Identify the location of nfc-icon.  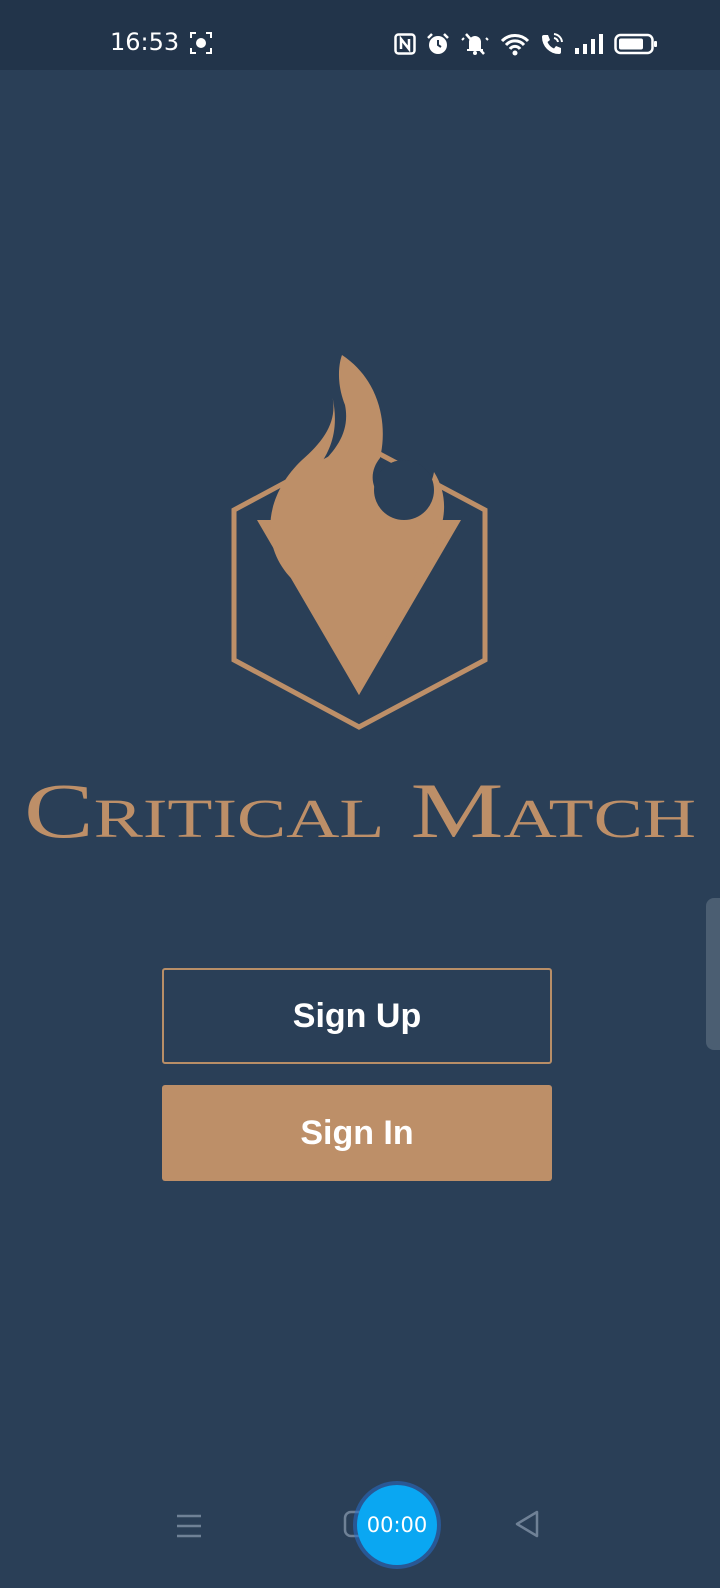
(405, 44).